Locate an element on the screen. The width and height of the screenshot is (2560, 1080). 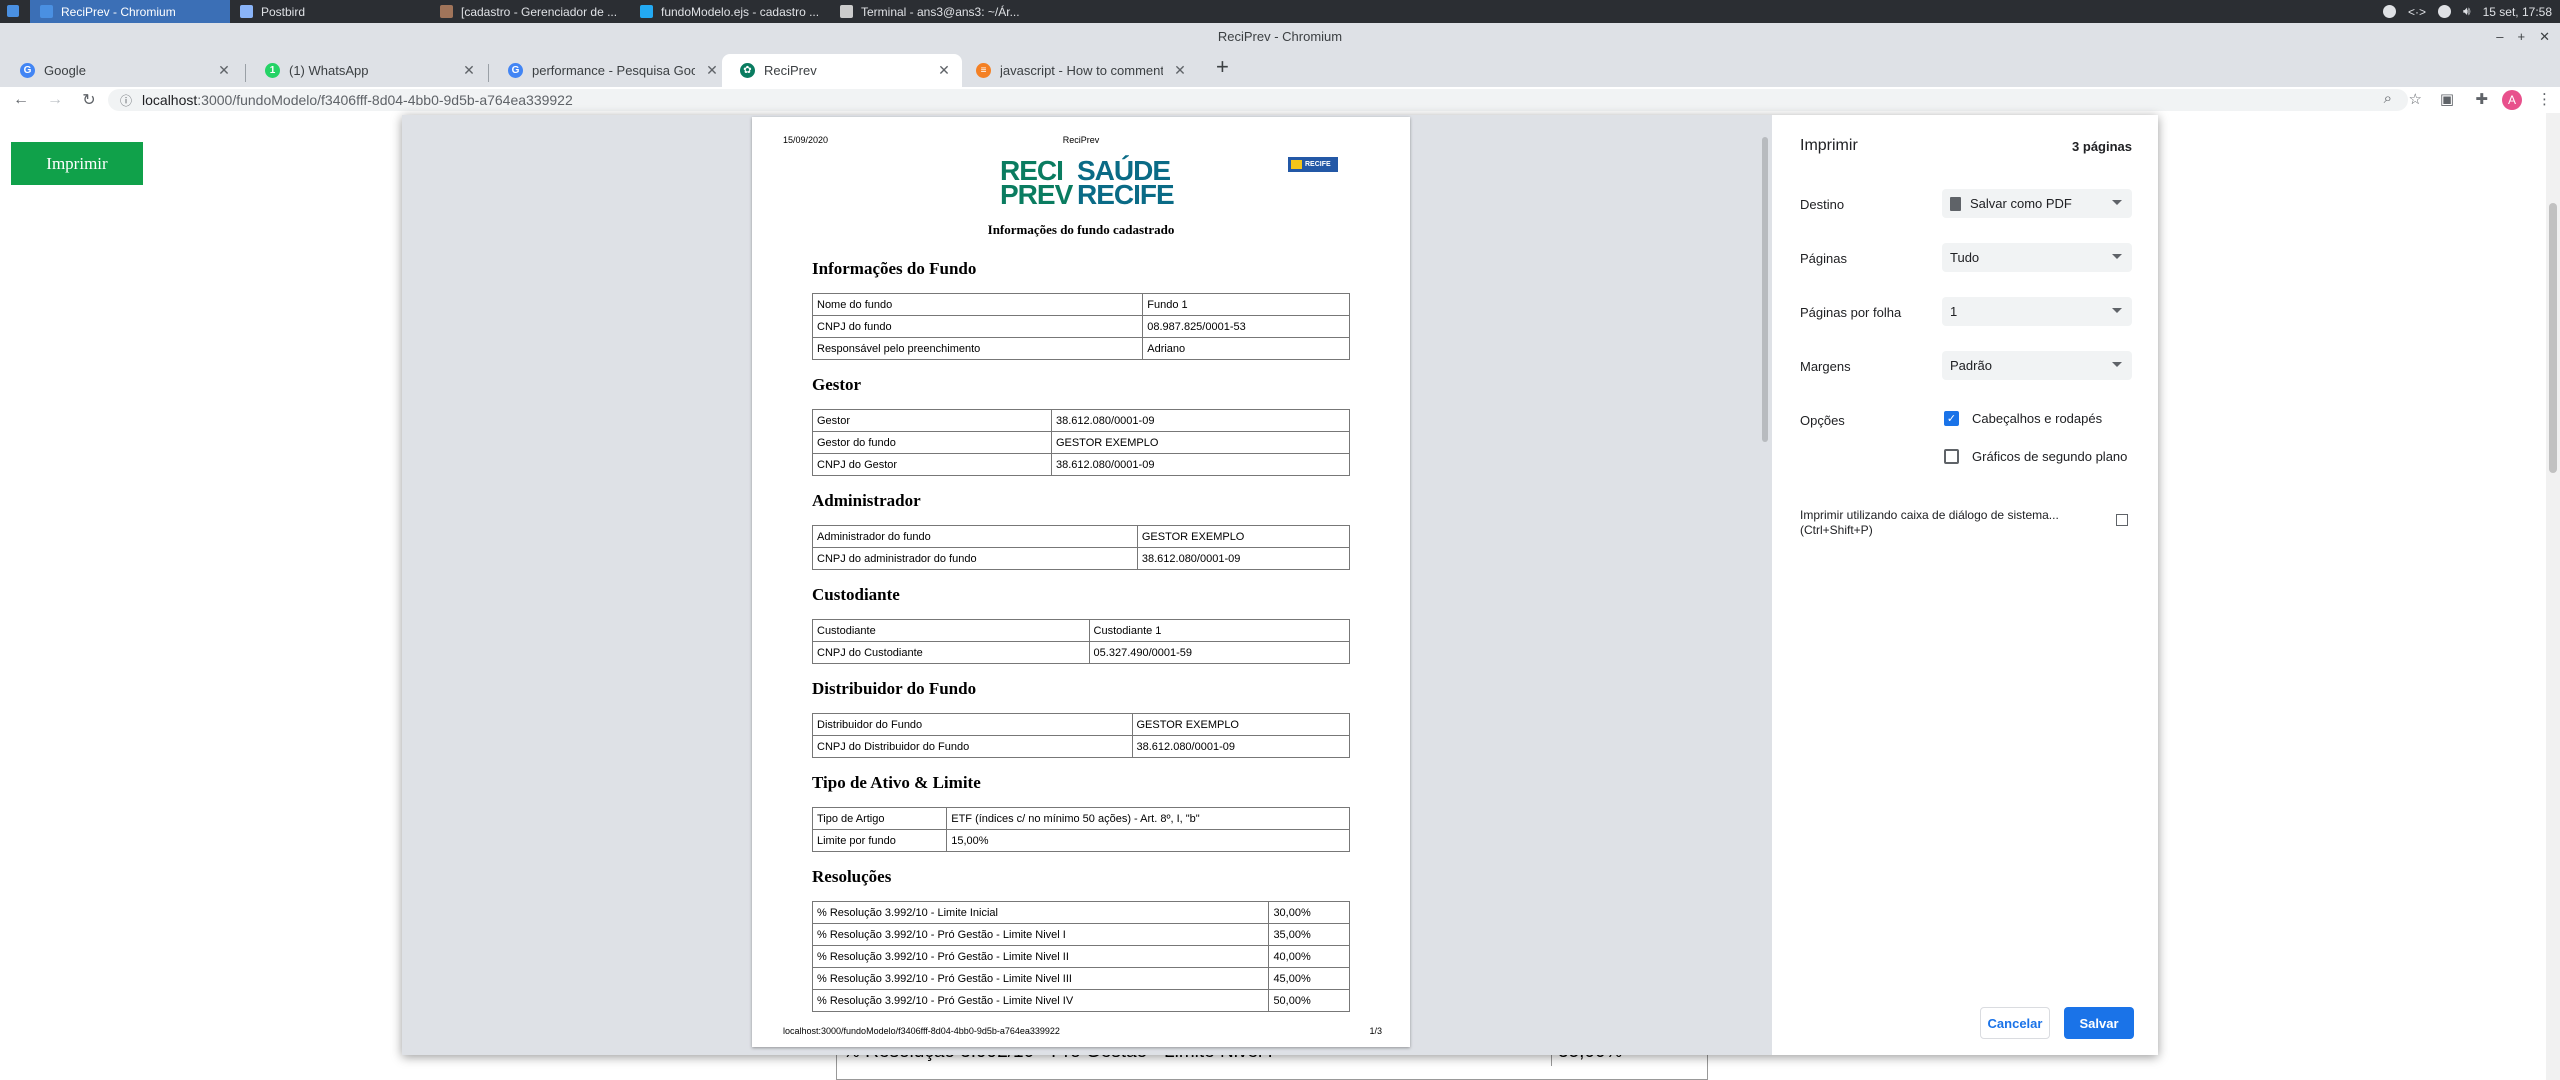
new-tab-button: + is located at coordinates (1222, 67).